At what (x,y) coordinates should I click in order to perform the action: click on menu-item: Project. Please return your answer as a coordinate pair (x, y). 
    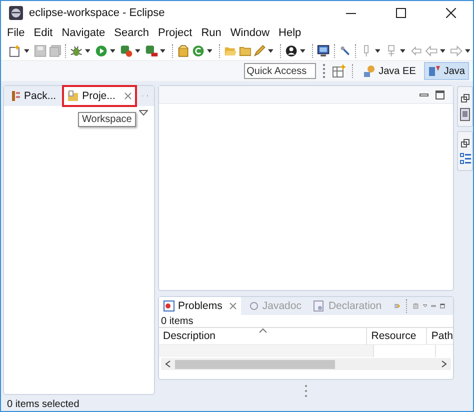
    Looking at the image, I should click on (175, 33).